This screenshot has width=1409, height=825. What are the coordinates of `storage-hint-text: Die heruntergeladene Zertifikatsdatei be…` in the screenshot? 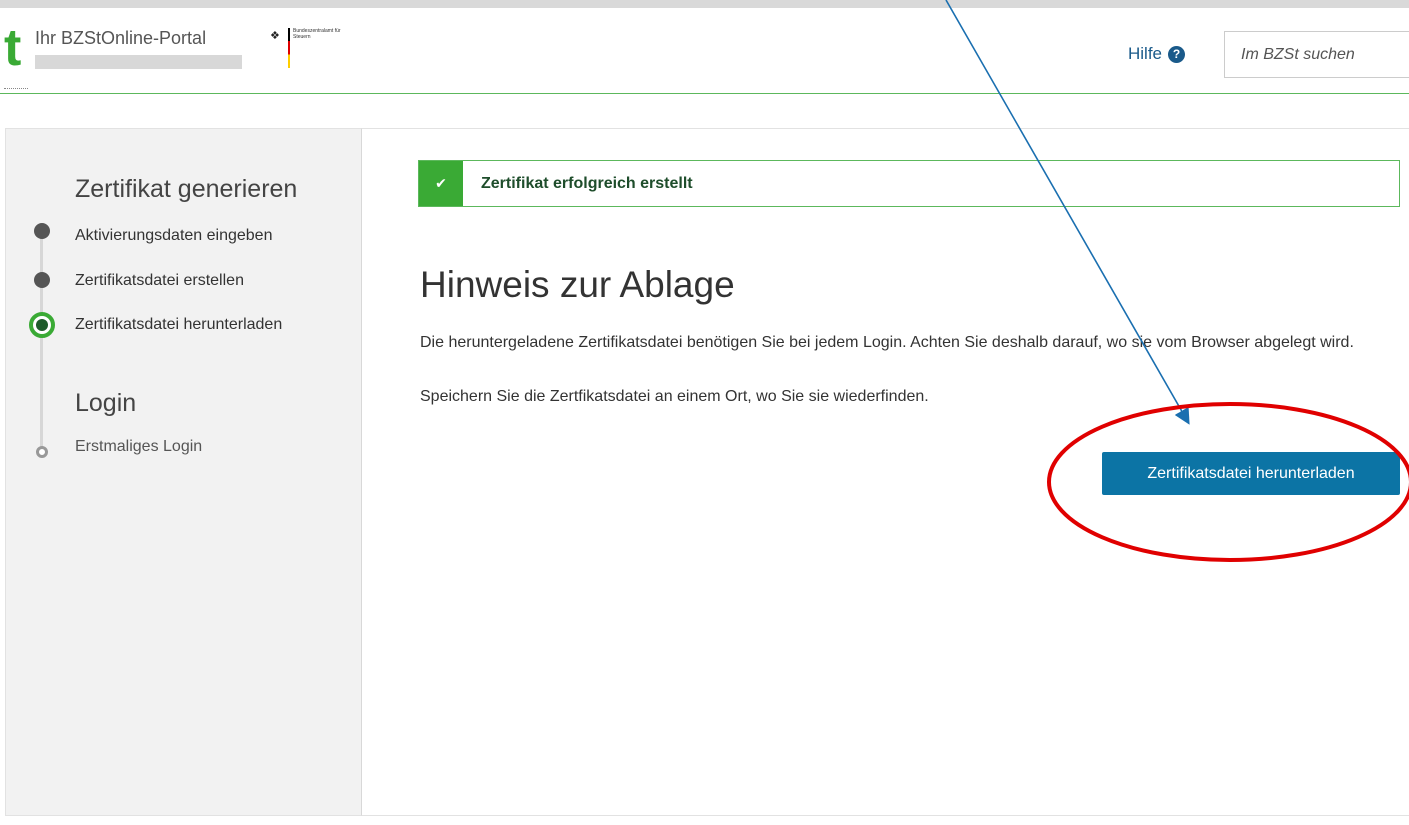 It's located at (887, 342).